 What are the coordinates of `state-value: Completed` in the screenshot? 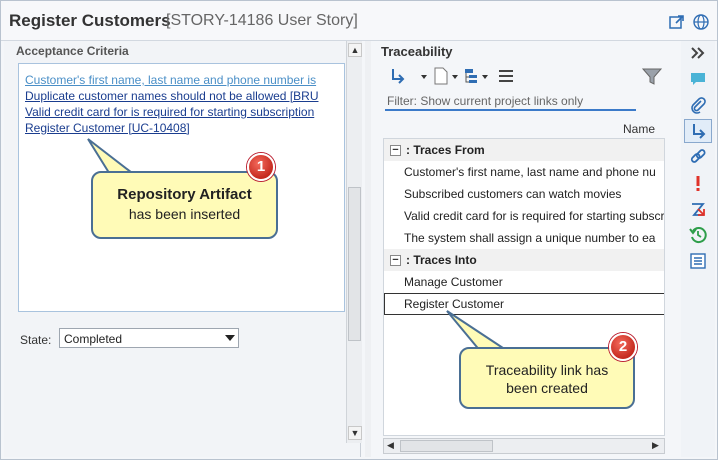 It's located at (93, 339).